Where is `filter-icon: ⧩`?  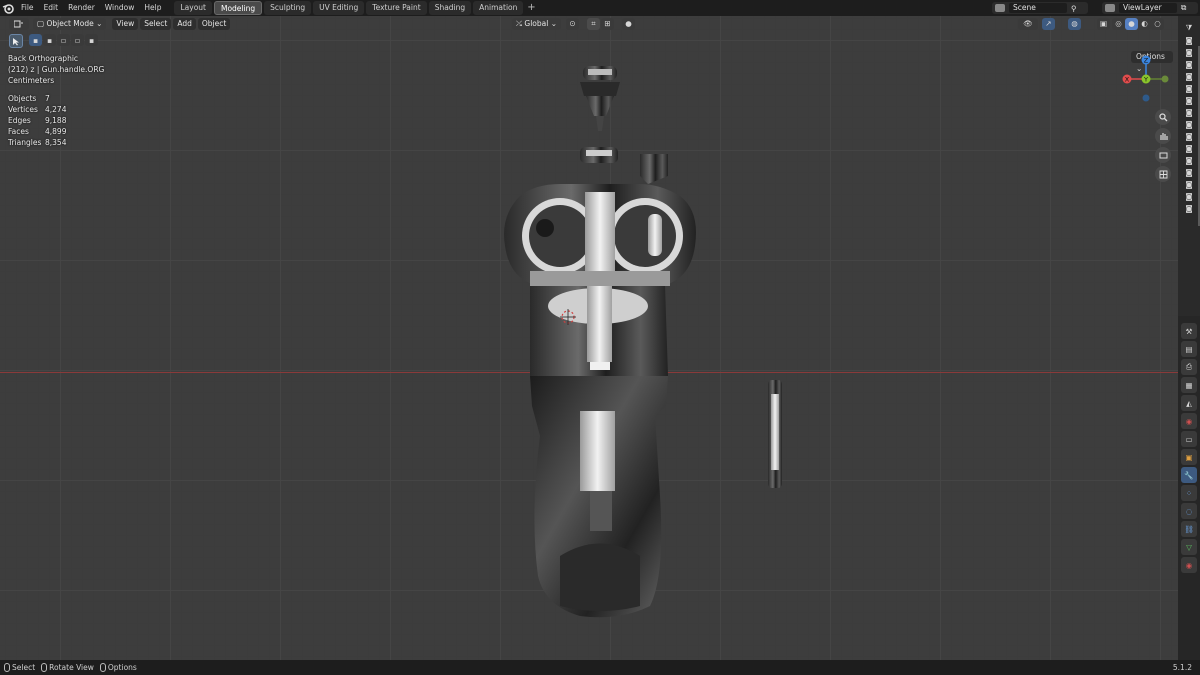 filter-icon: ⧩ is located at coordinates (1189, 28).